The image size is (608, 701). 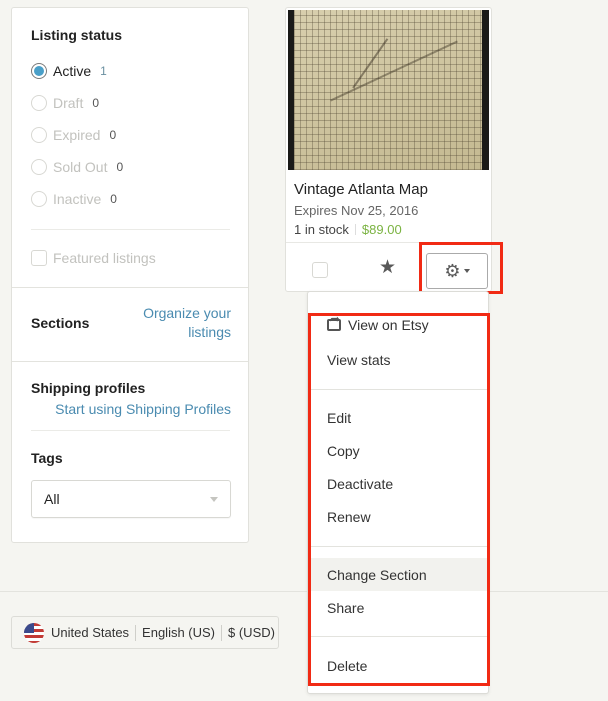 What do you see at coordinates (214, 499) in the screenshot?
I see `chevron-down-icon` at bounding box center [214, 499].